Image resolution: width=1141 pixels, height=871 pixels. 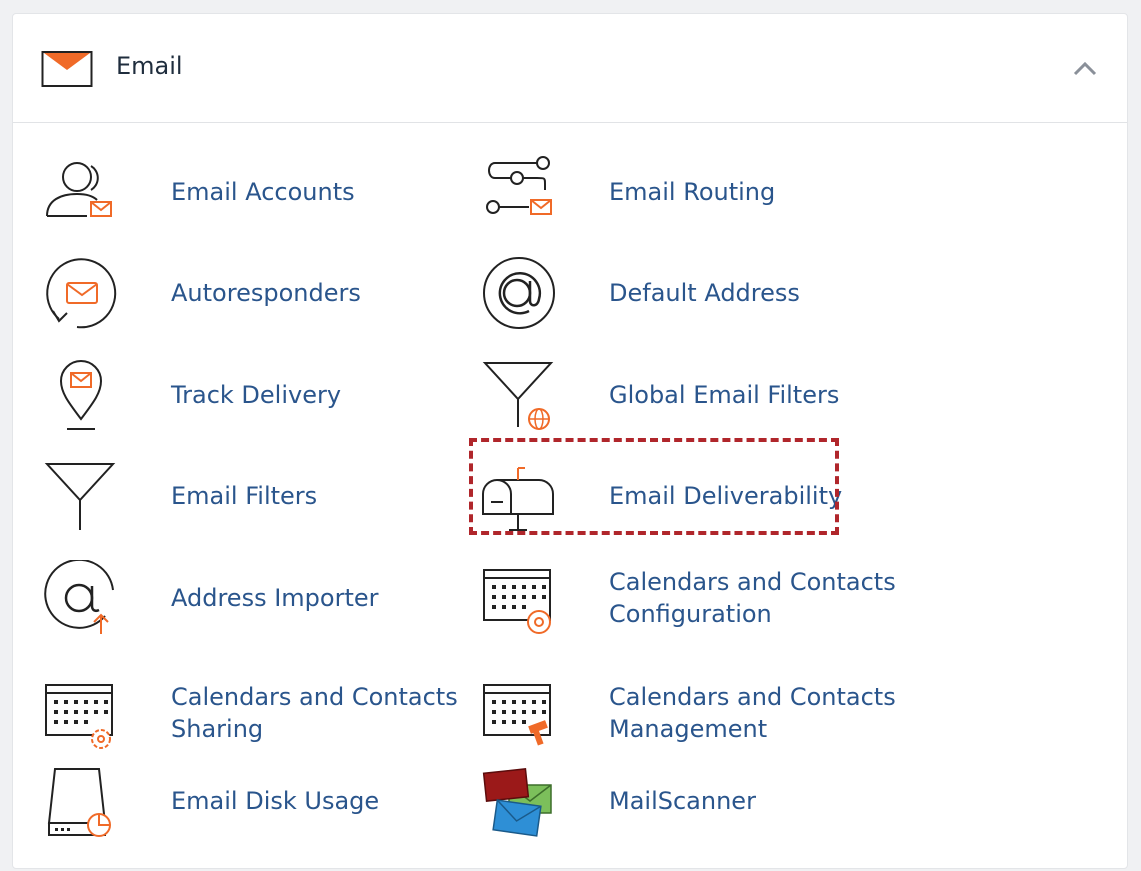 What do you see at coordinates (752, 598) in the screenshot?
I see `item-label: Calendars and Contacts Configuration` at bounding box center [752, 598].